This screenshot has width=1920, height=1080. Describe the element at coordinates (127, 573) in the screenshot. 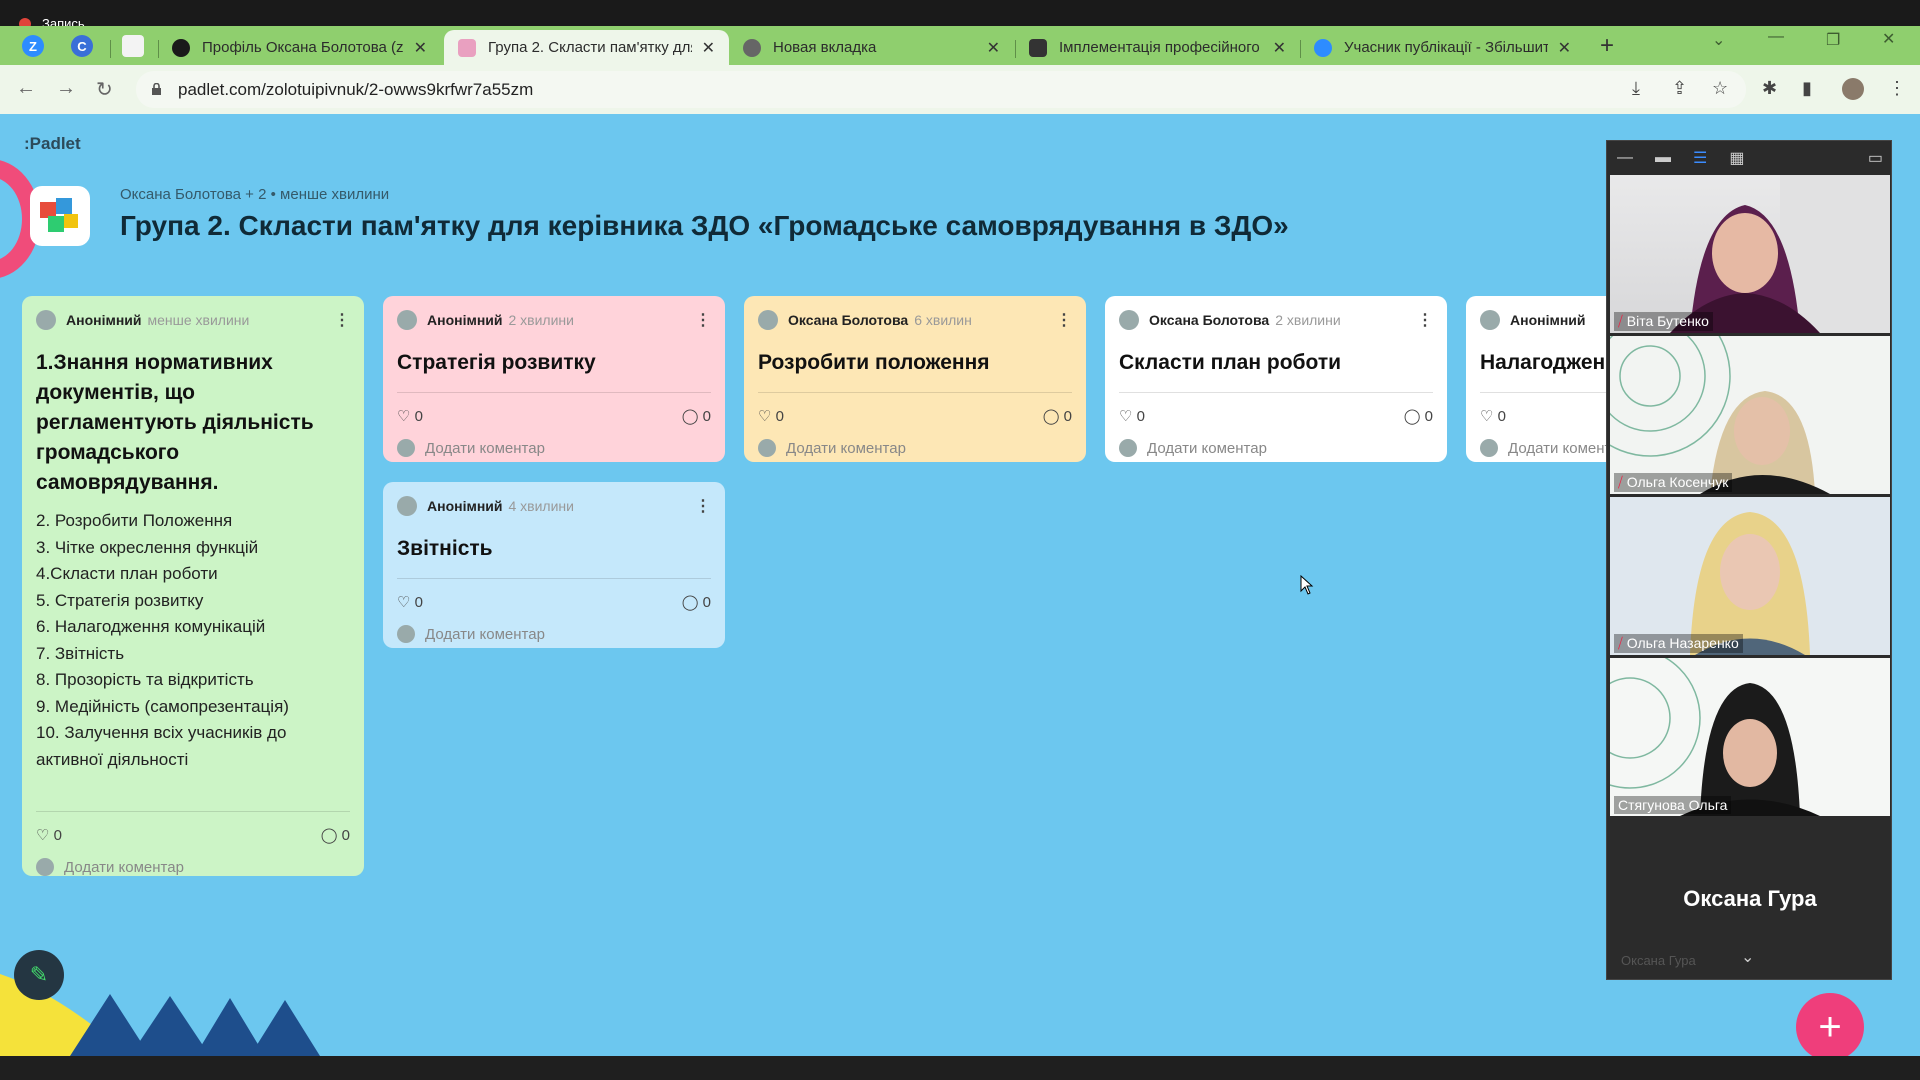

I see `post-body-line: 4.Скласти план роботи` at that location.